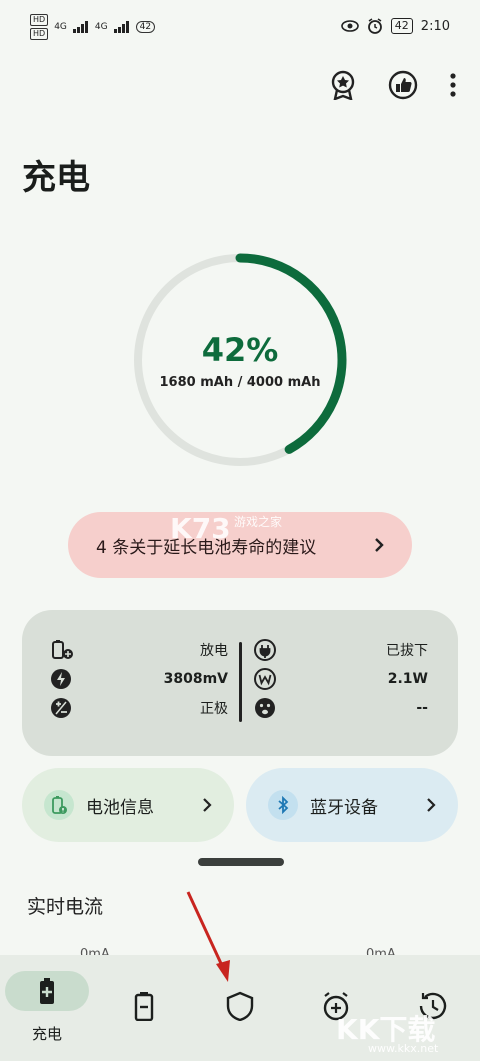  What do you see at coordinates (265, 679) in the screenshot?
I see `watt-icon` at bounding box center [265, 679].